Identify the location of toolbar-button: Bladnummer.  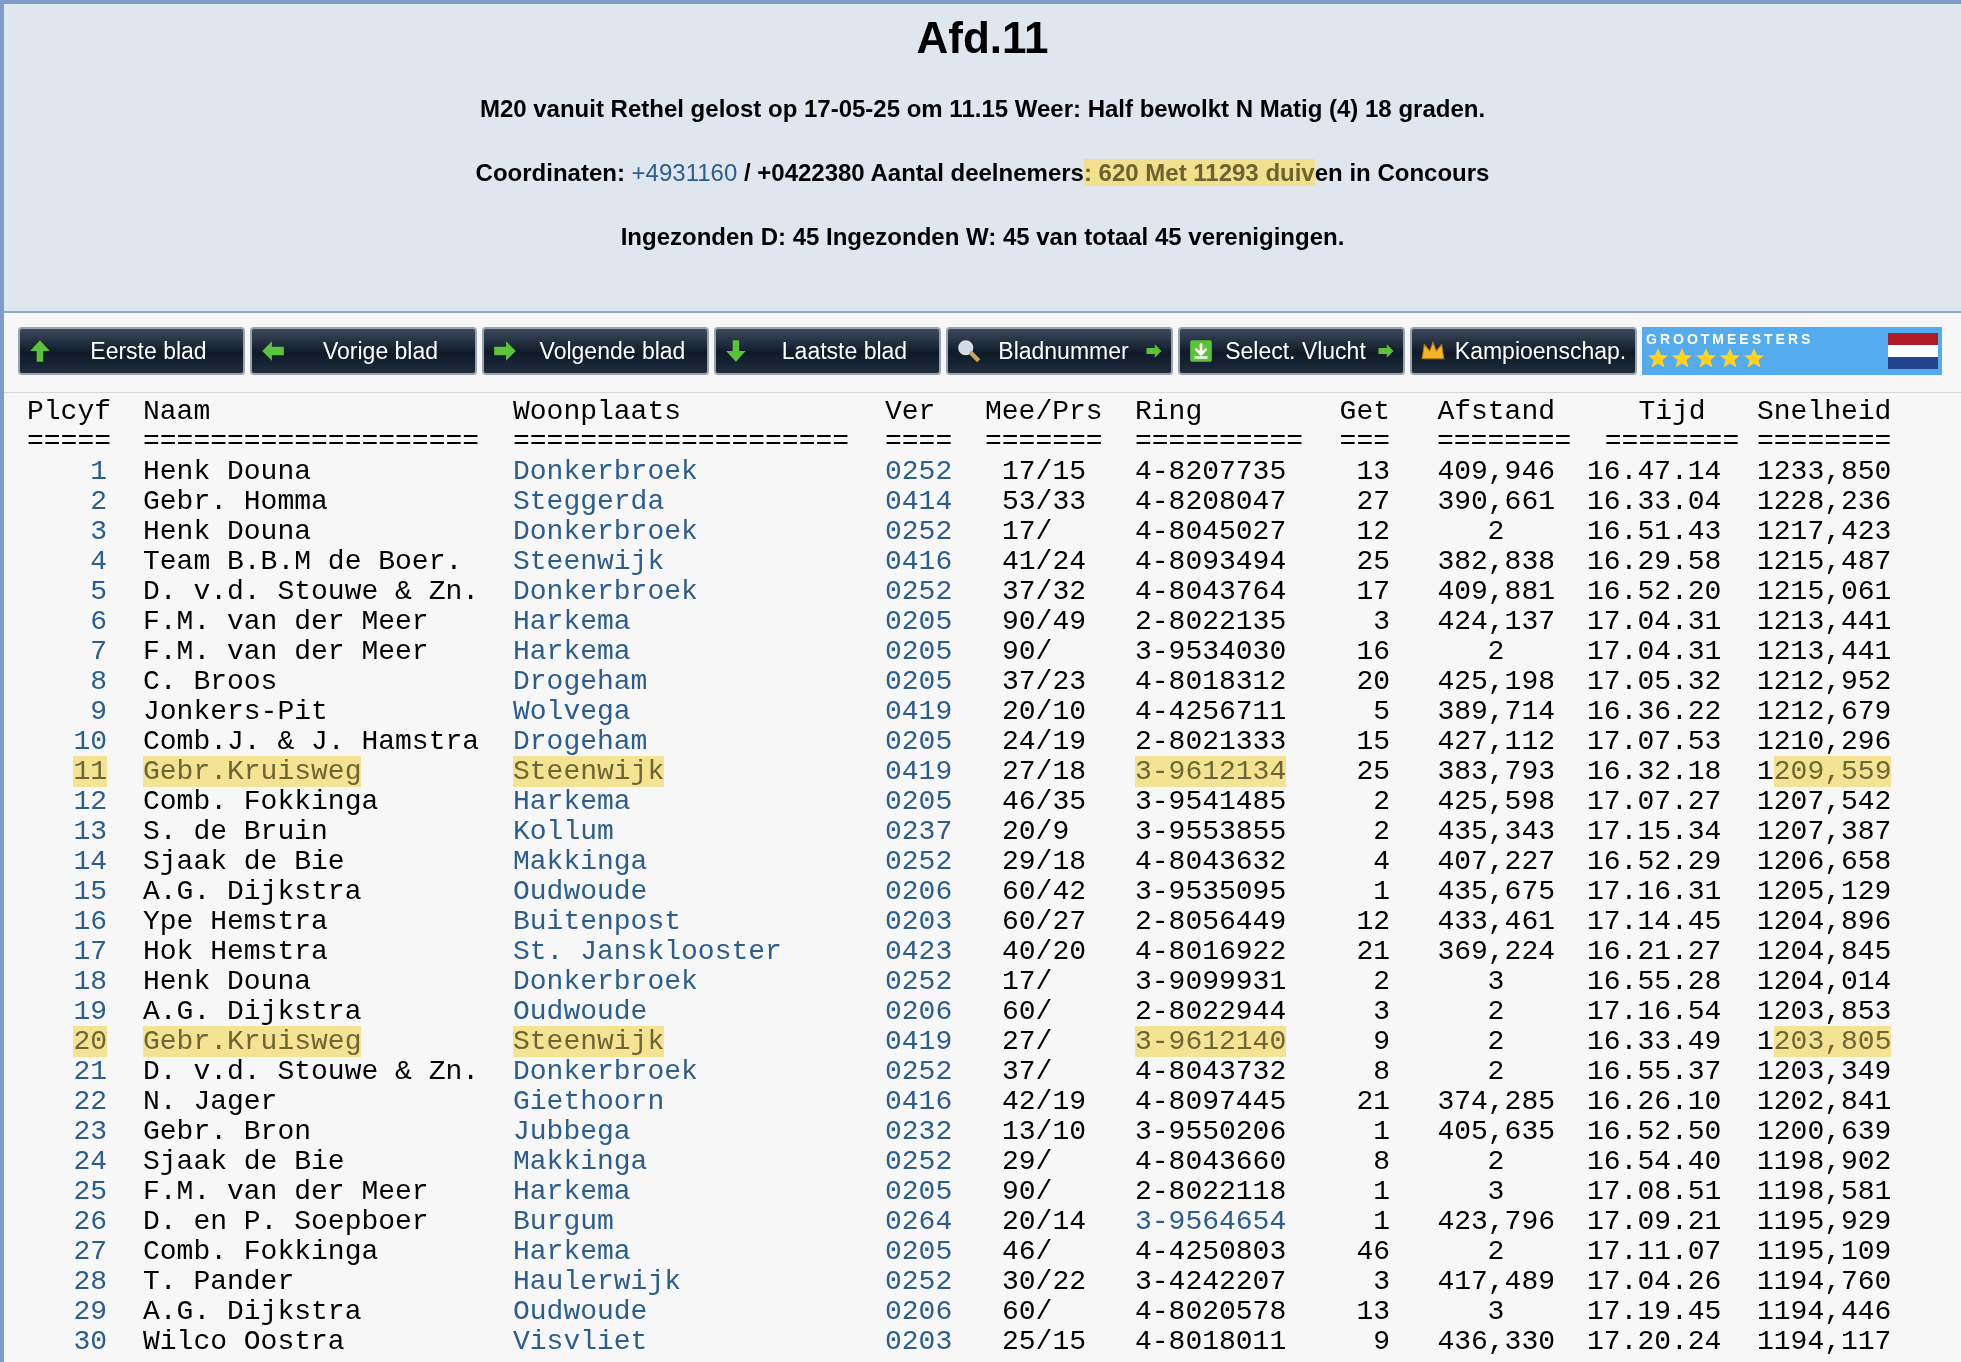
(1059, 351).